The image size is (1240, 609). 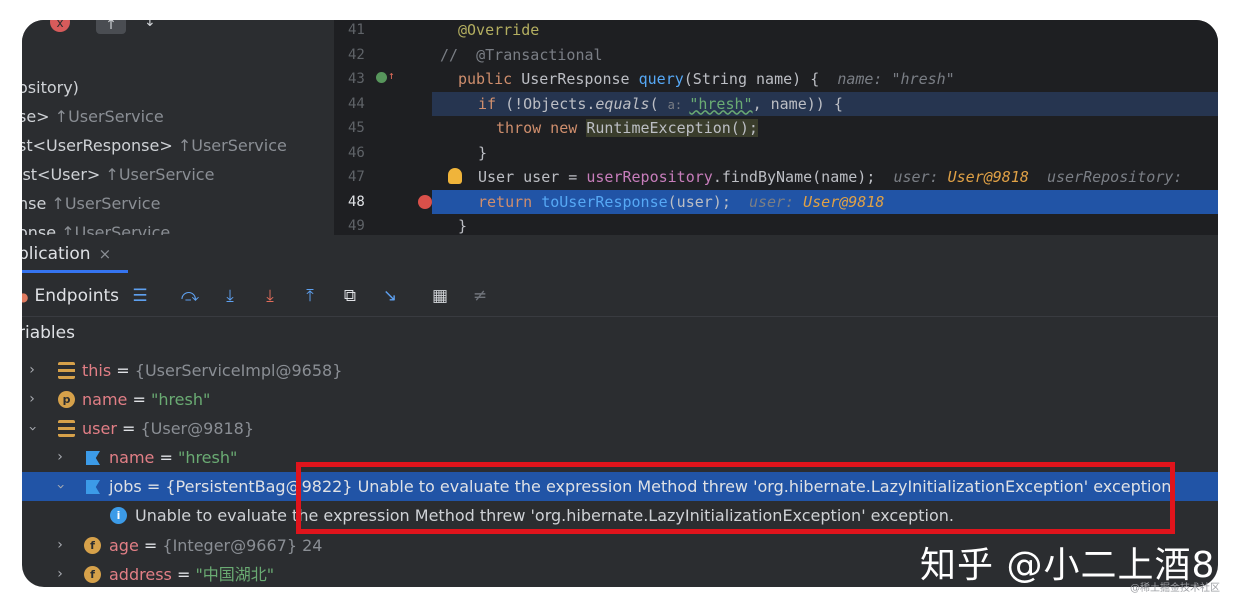 I want to click on code-exception: RuntimeException();, so click(x=672, y=128).